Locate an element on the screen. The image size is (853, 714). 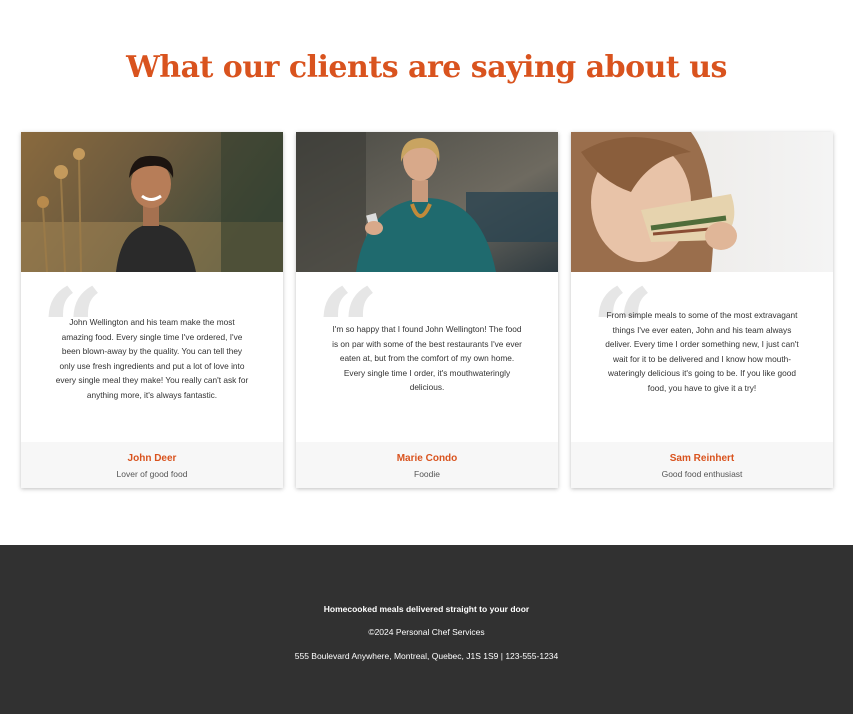
testimonial-footer: Marie Condo Foodie is located at coordinates (427, 465).